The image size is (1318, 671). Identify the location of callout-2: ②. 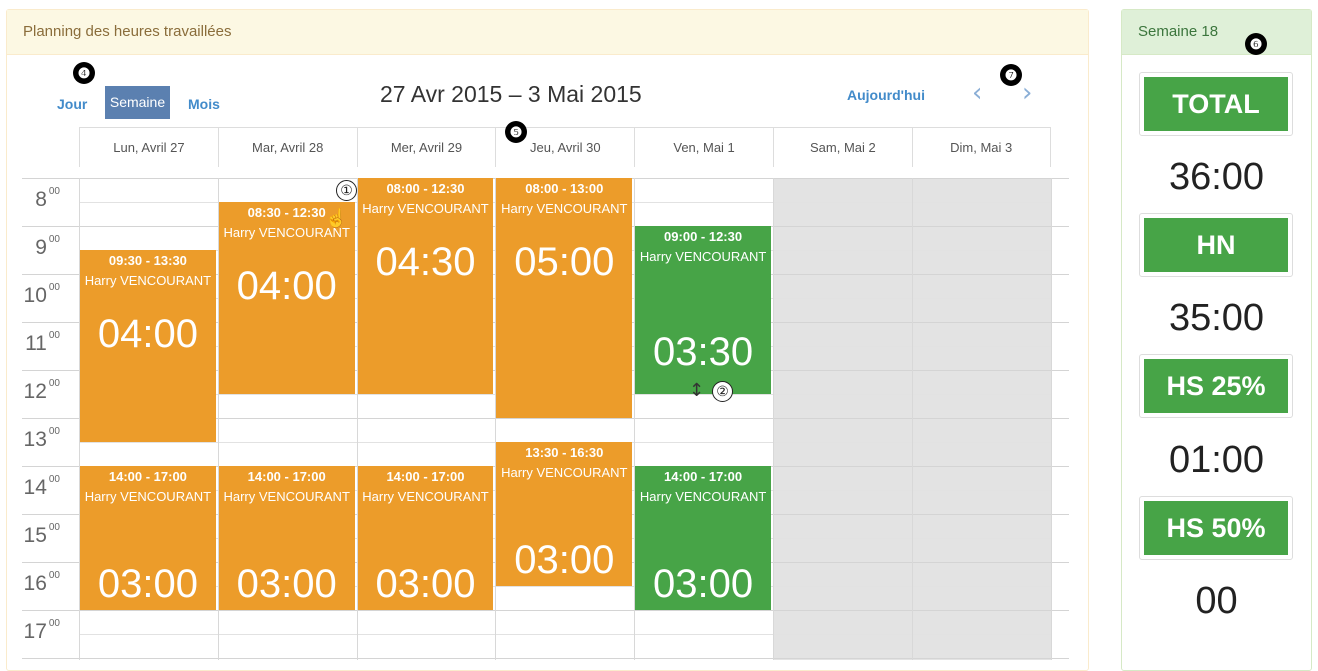
(722, 391).